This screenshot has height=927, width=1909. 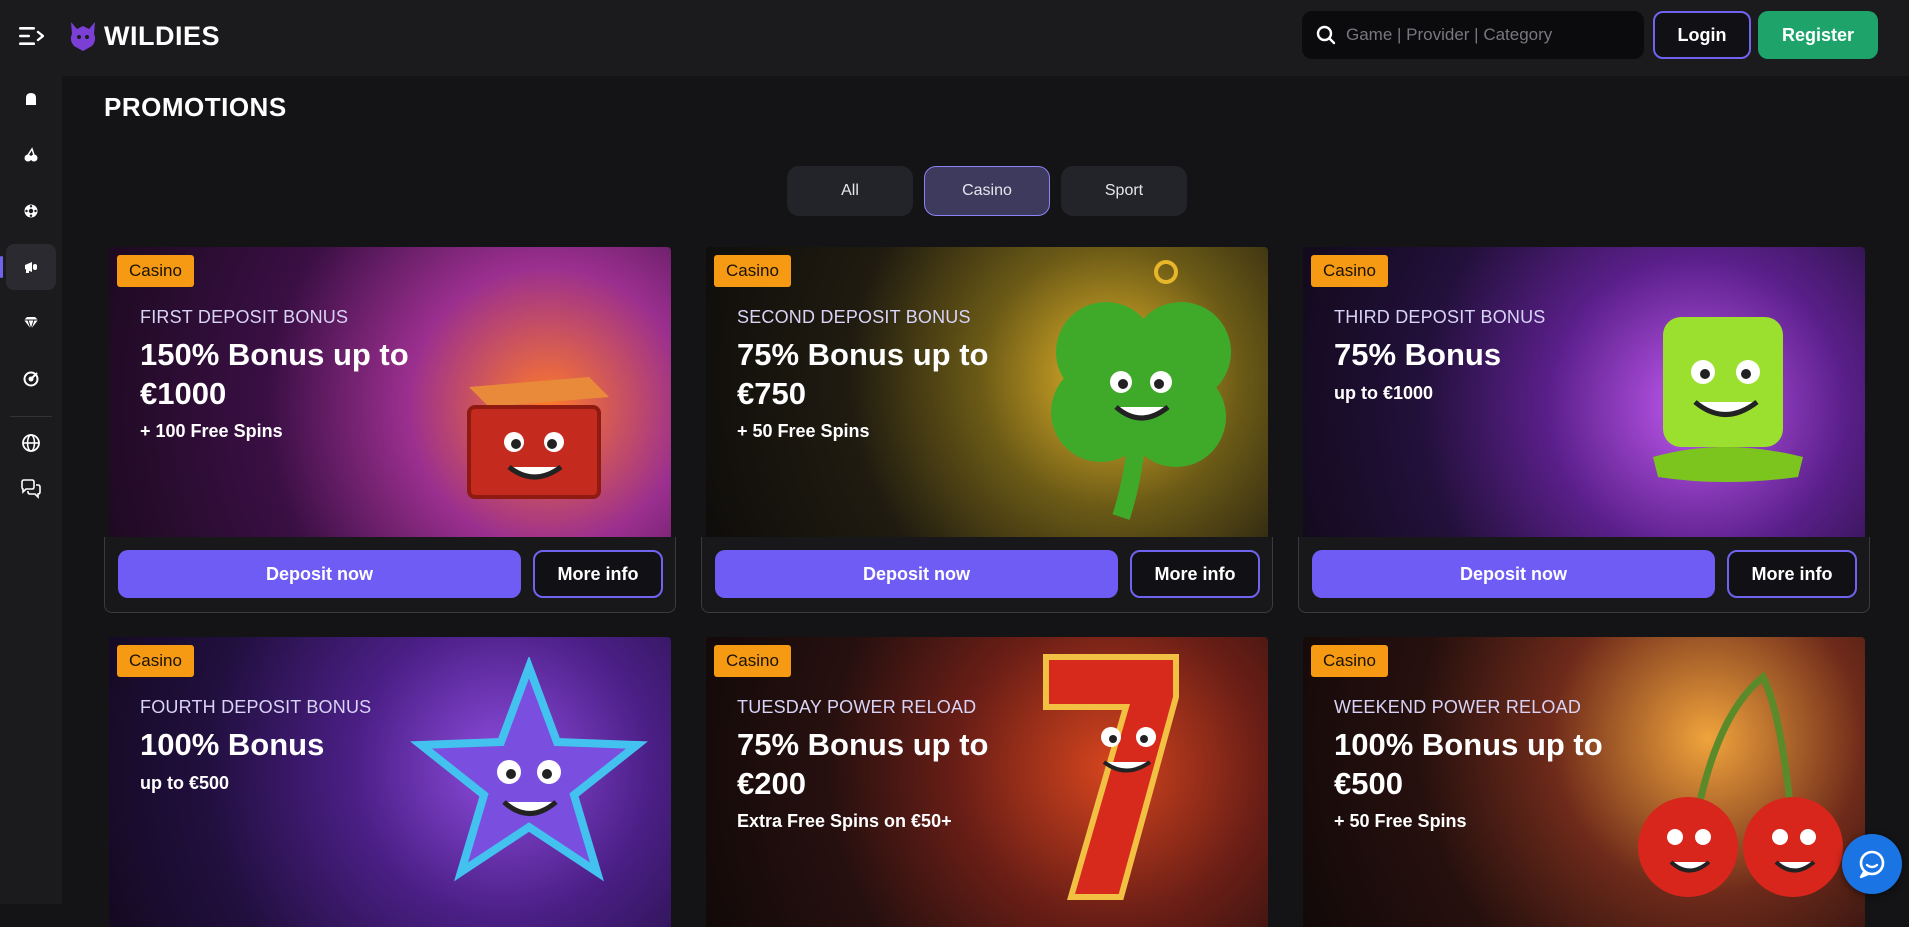 What do you see at coordinates (195, 107) in the screenshot?
I see `page-title: PROMOTIONS` at bounding box center [195, 107].